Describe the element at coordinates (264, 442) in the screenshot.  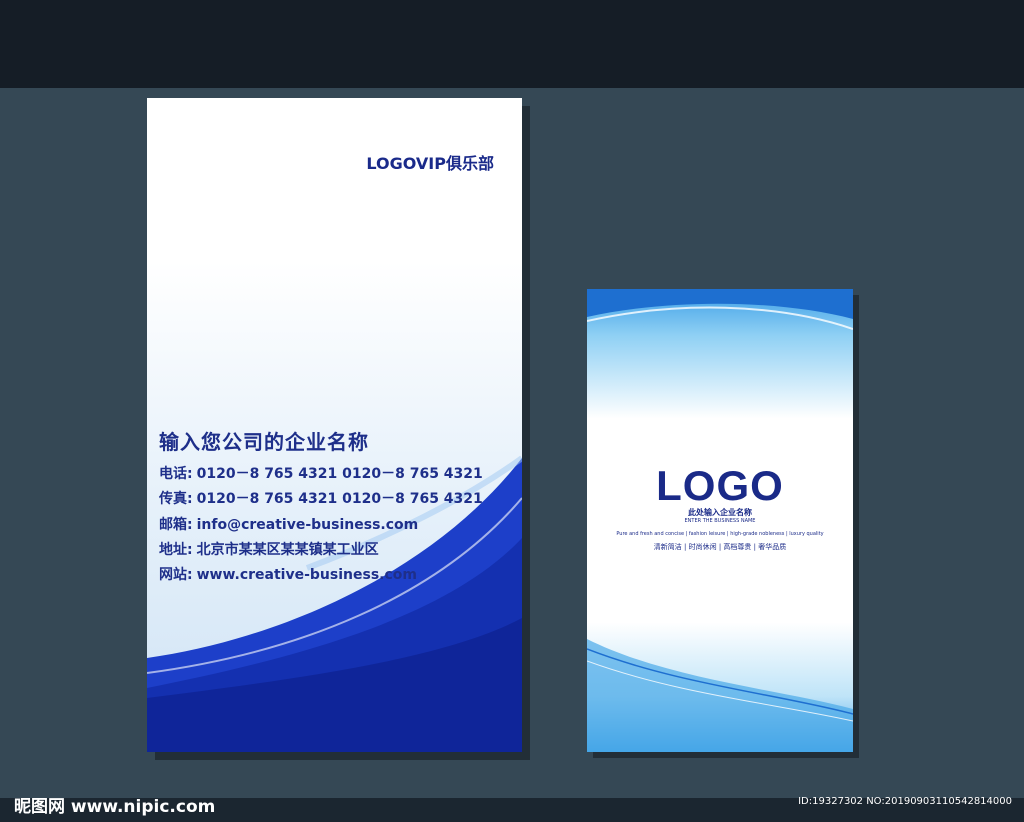
I see `company-name: 输入您公司的企业名称` at that location.